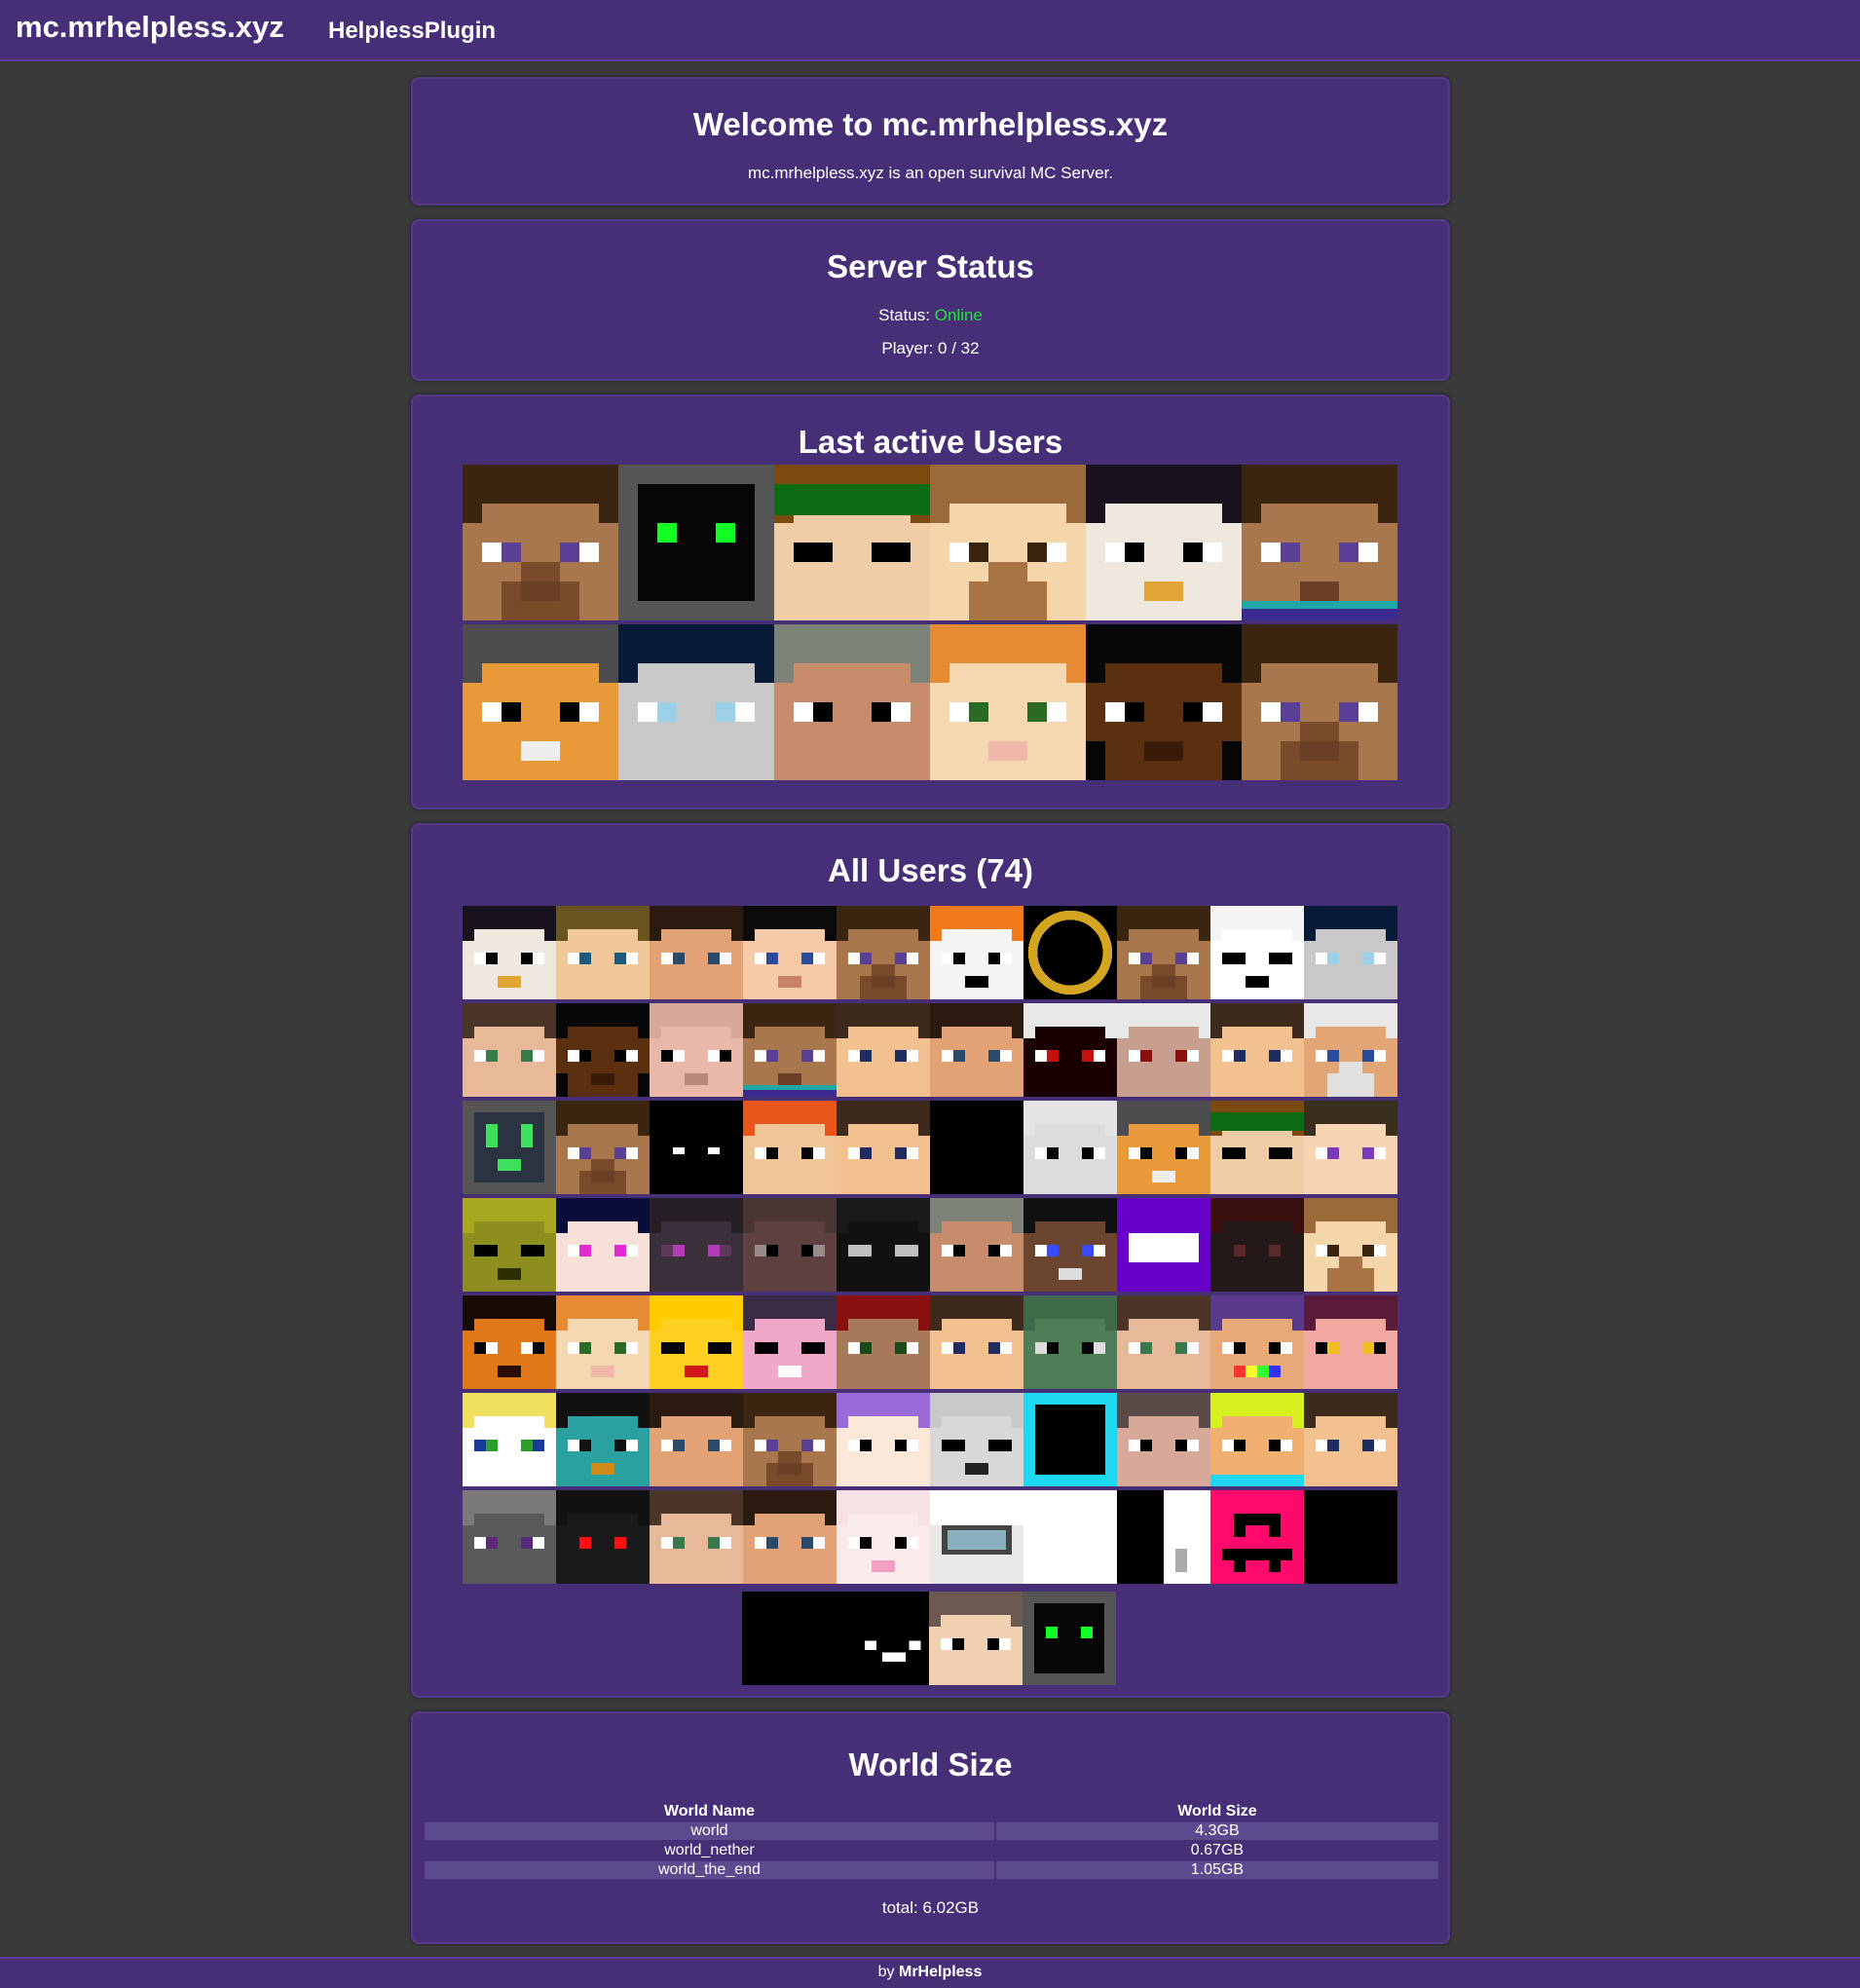 The width and height of the screenshot is (1860, 1988). I want to click on brand-link: mc.mrhelpless.xyz, so click(150, 27).